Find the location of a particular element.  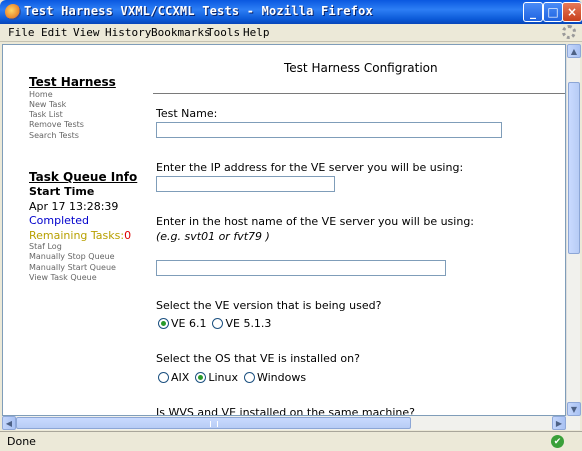

horizontal-scroll-thumb is located at coordinates (213, 423).